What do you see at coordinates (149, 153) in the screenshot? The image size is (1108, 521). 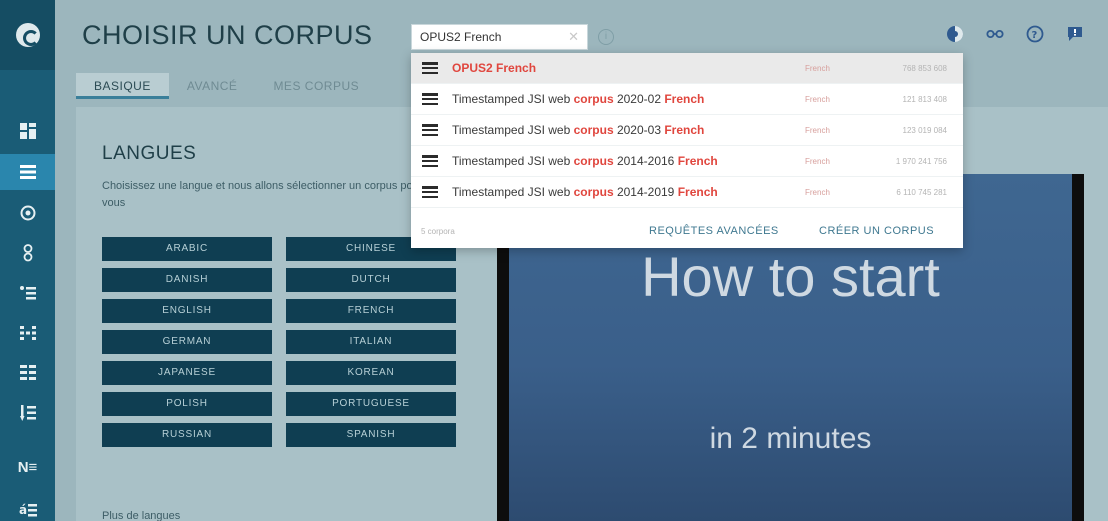 I see `languages-title: LANGUES` at bounding box center [149, 153].